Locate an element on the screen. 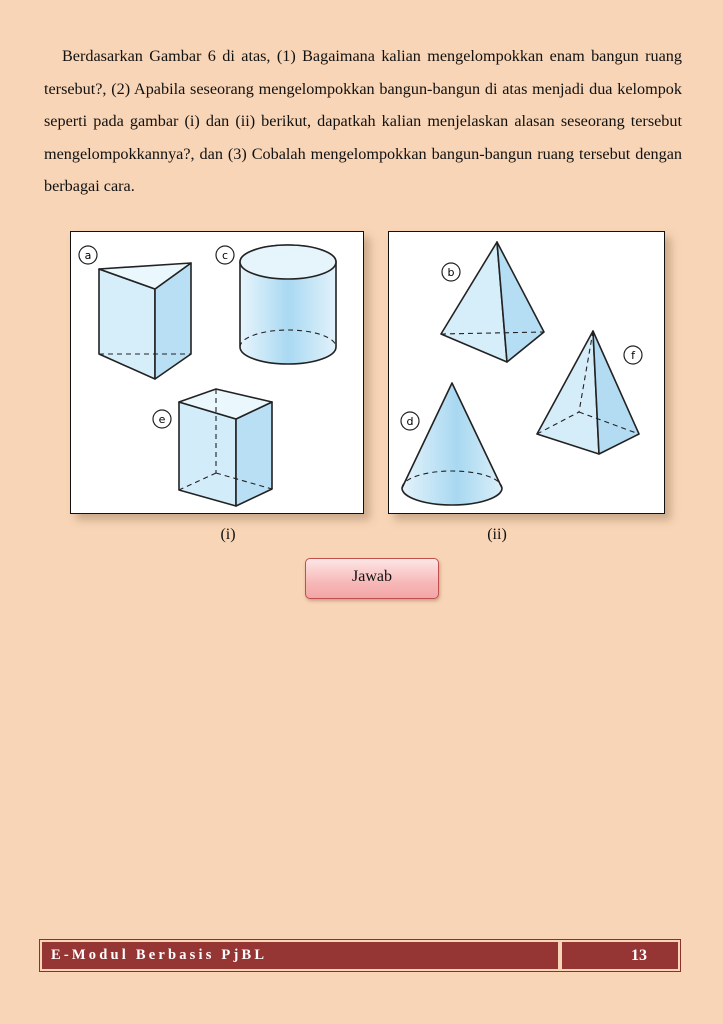 This screenshot has height=1024, width=723. figure-panel-group-ii: b f d is located at coordinates (526, 372).